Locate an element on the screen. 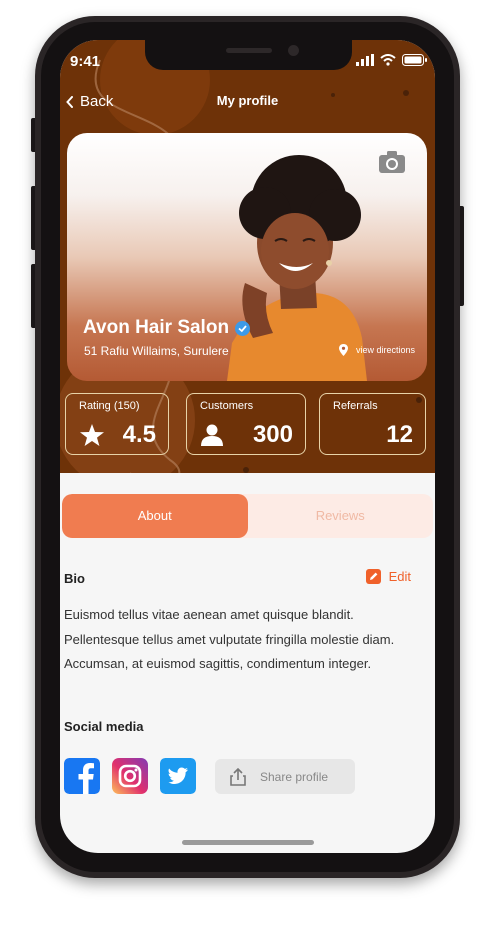 This screenshot has height=926, width=495. share-label: Share profile is located at coordinates (294, 776).